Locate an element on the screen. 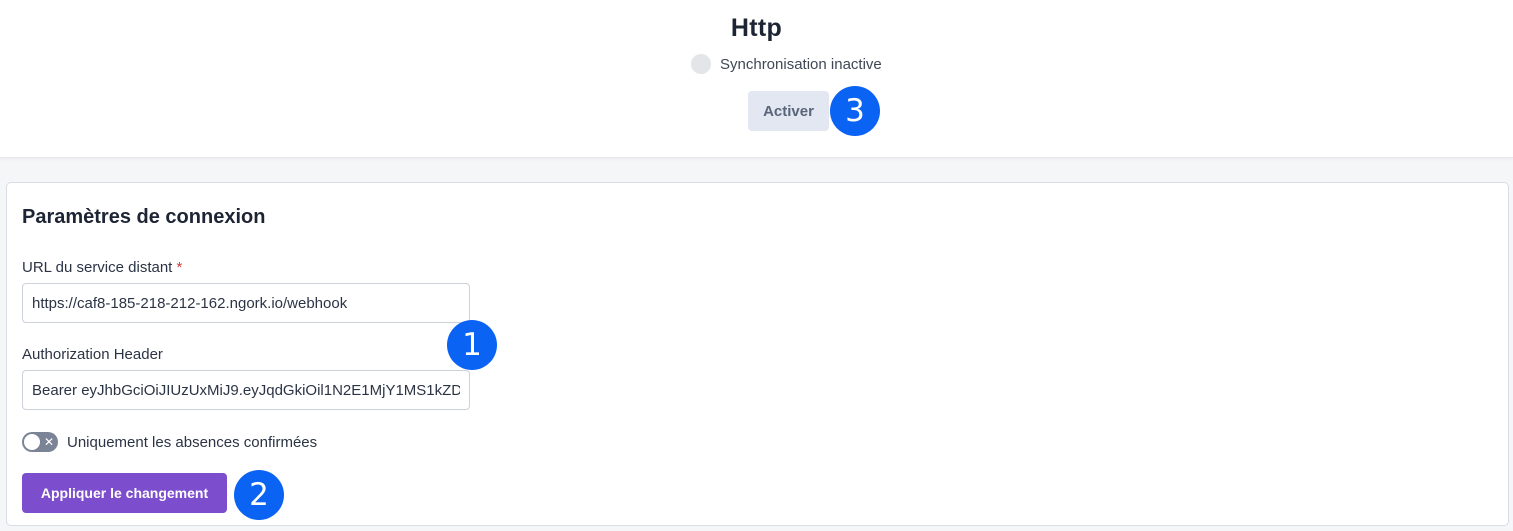 The height and width of the screenshot is (531, 1513). sync-status: Synchronisation inactive is located at coordinates (786, 64).